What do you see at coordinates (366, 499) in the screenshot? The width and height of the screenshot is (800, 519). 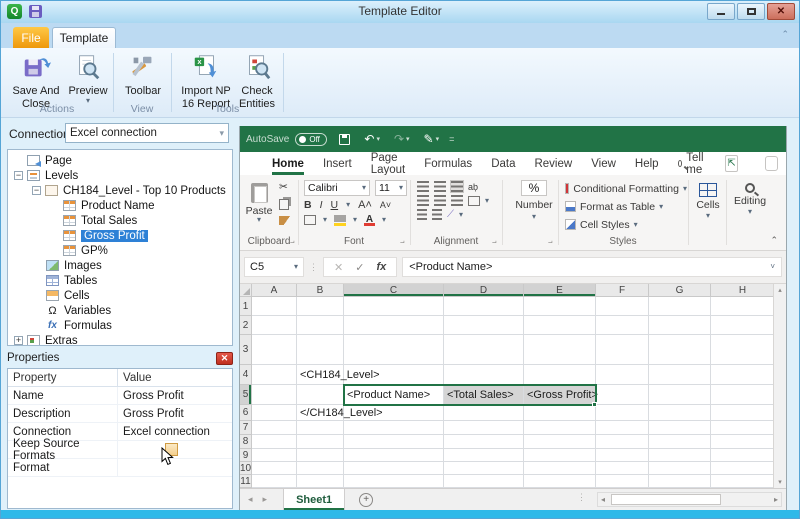 I see `new-sheet-icon: +` at bounding box center [366, 499].